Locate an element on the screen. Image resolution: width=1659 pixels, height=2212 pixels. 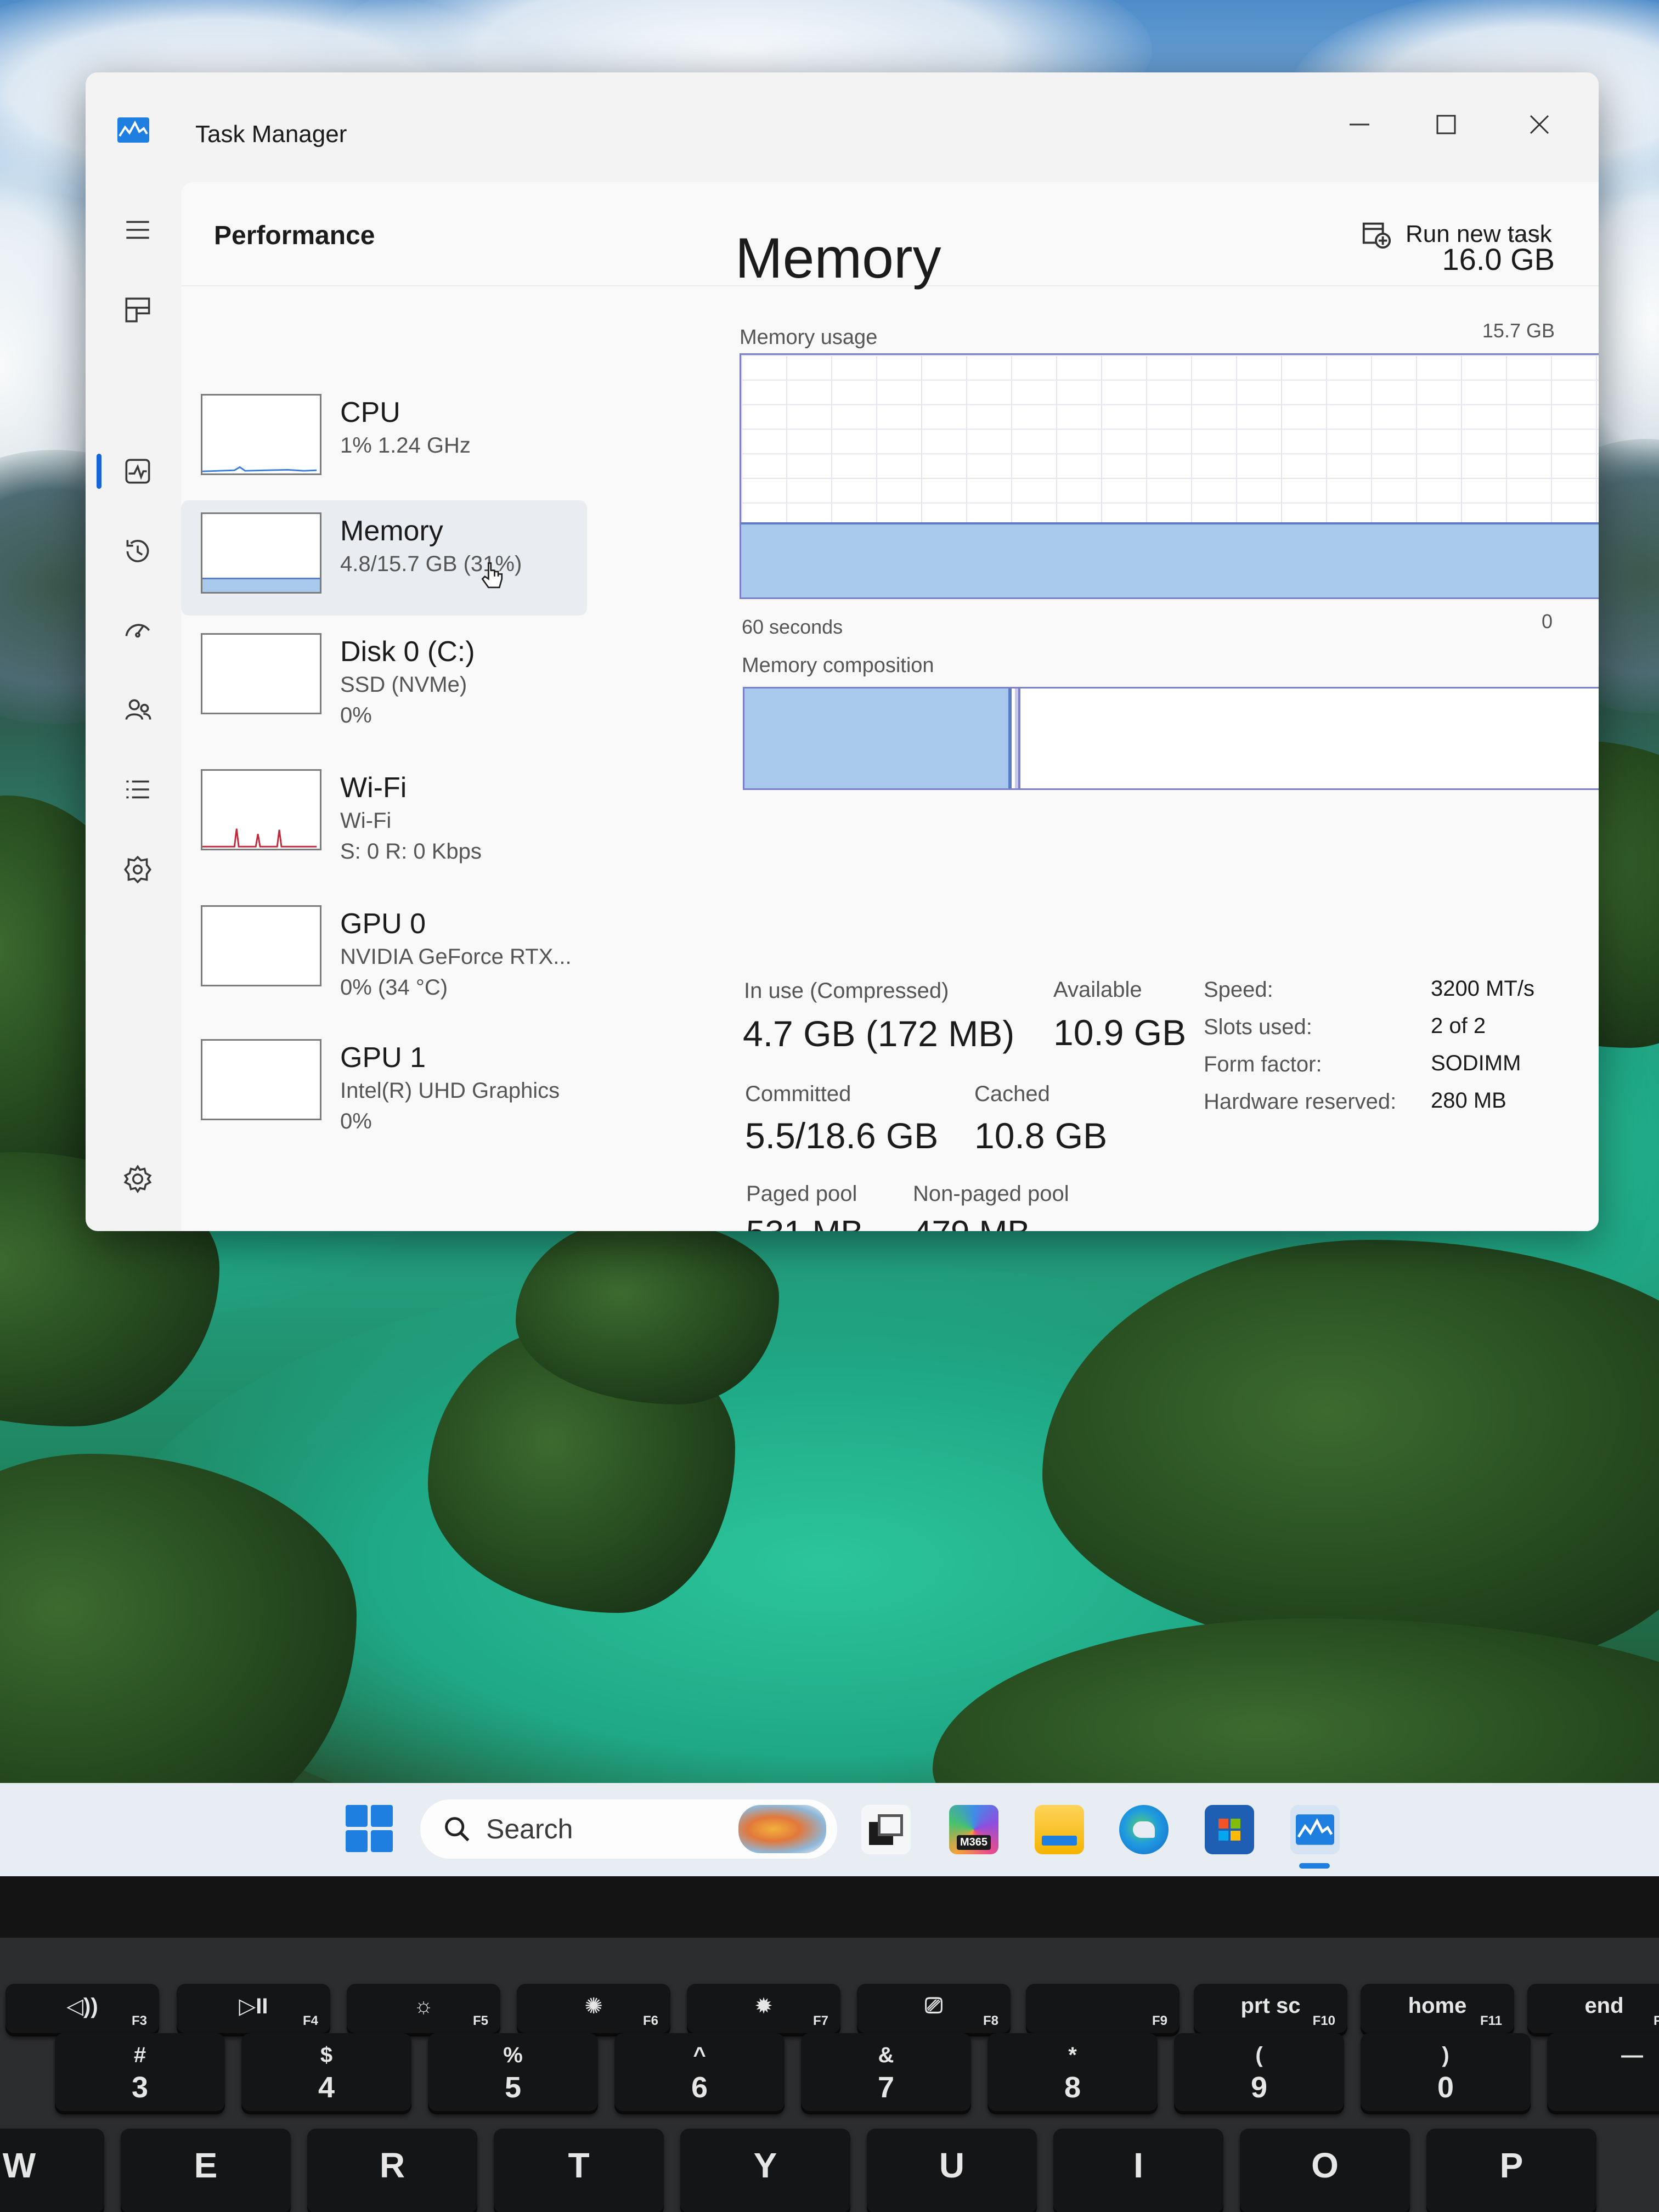
edge-icon is located at coordinates (1144, 1830).